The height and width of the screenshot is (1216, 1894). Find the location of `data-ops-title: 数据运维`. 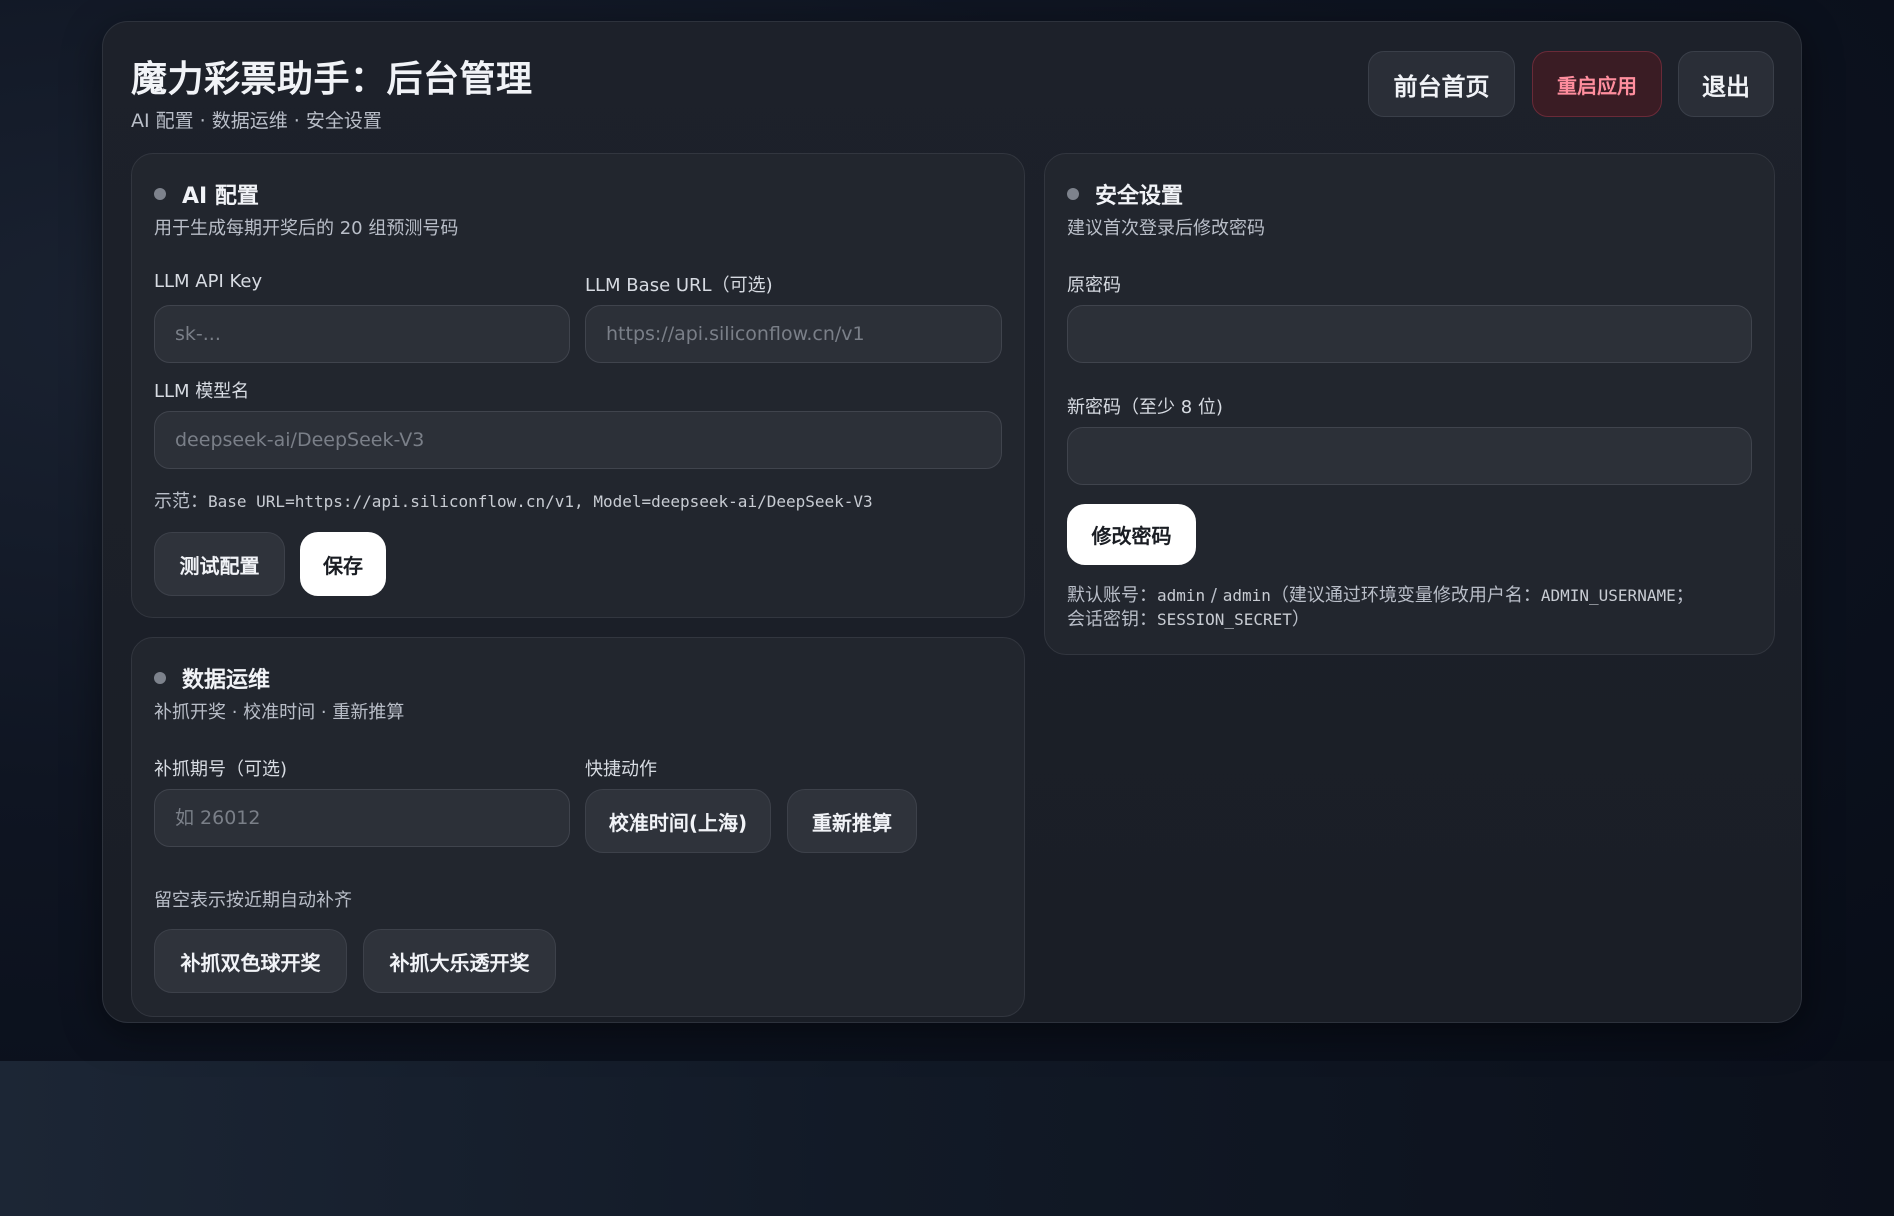

data-ops-title: 数据运维 is located at coordinates (226, 680).